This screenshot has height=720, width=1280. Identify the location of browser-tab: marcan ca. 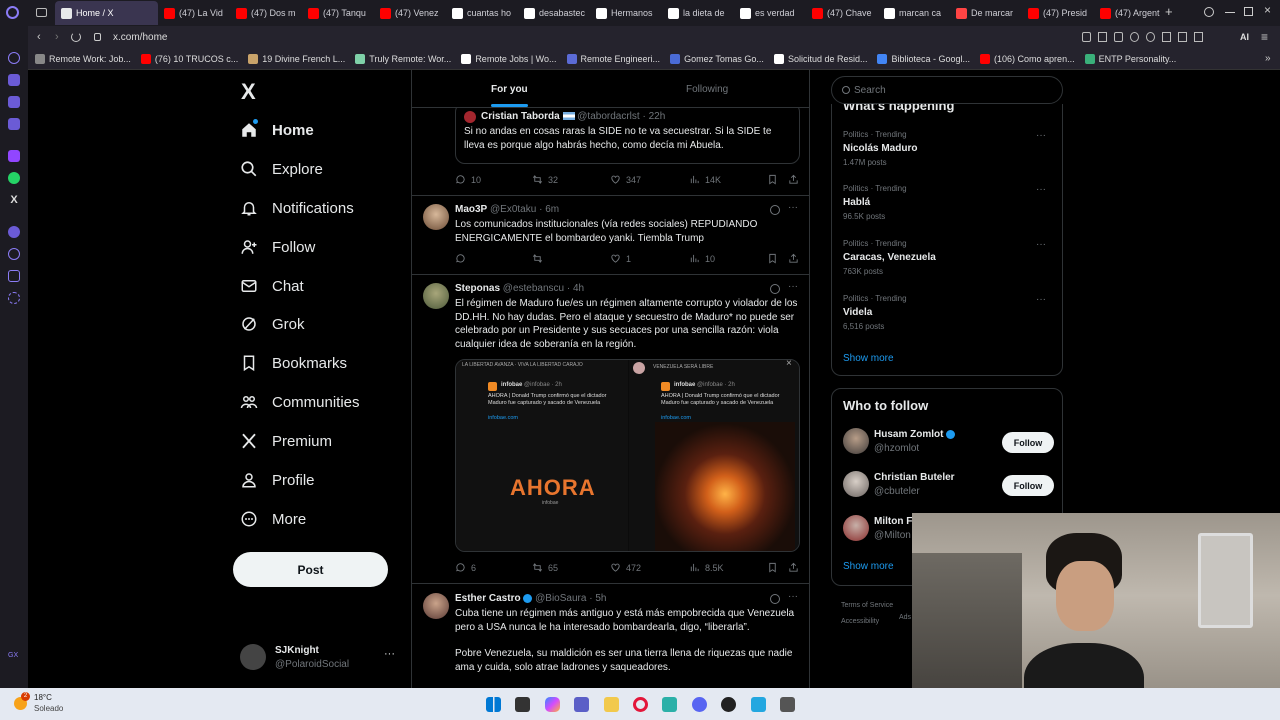
(914, 13).